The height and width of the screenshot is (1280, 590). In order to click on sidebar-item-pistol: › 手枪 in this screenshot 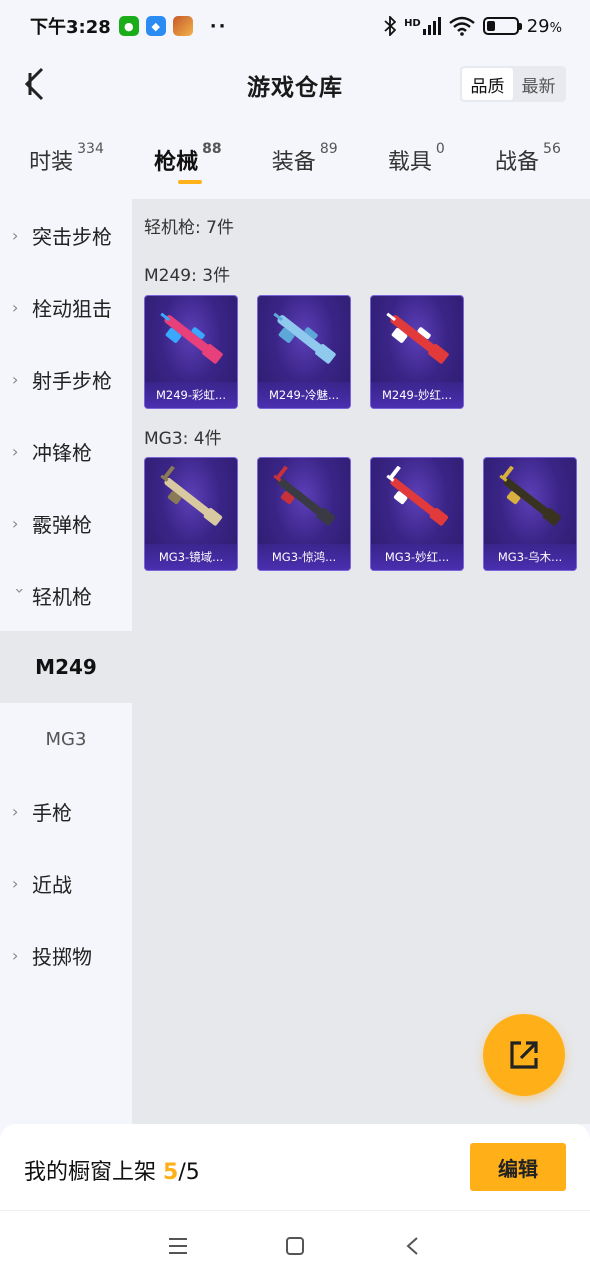, I will do `click(66, 811)`.